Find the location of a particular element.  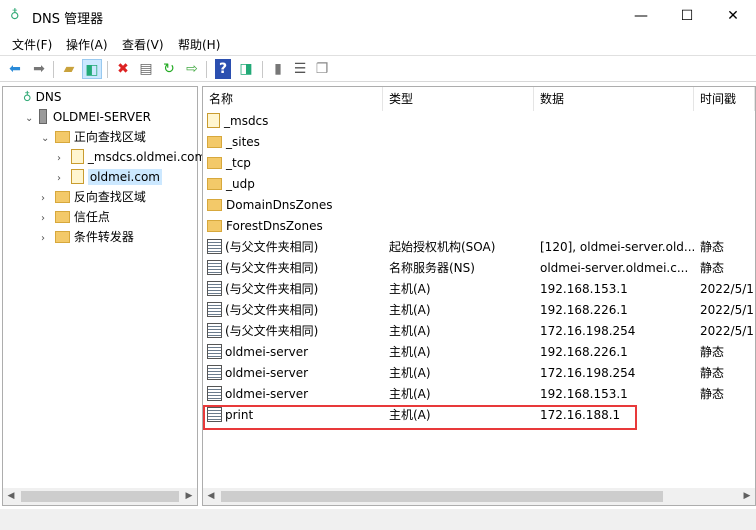

tree-item: › _msdcs.oldmei.com is located at coordinates (104, 158).